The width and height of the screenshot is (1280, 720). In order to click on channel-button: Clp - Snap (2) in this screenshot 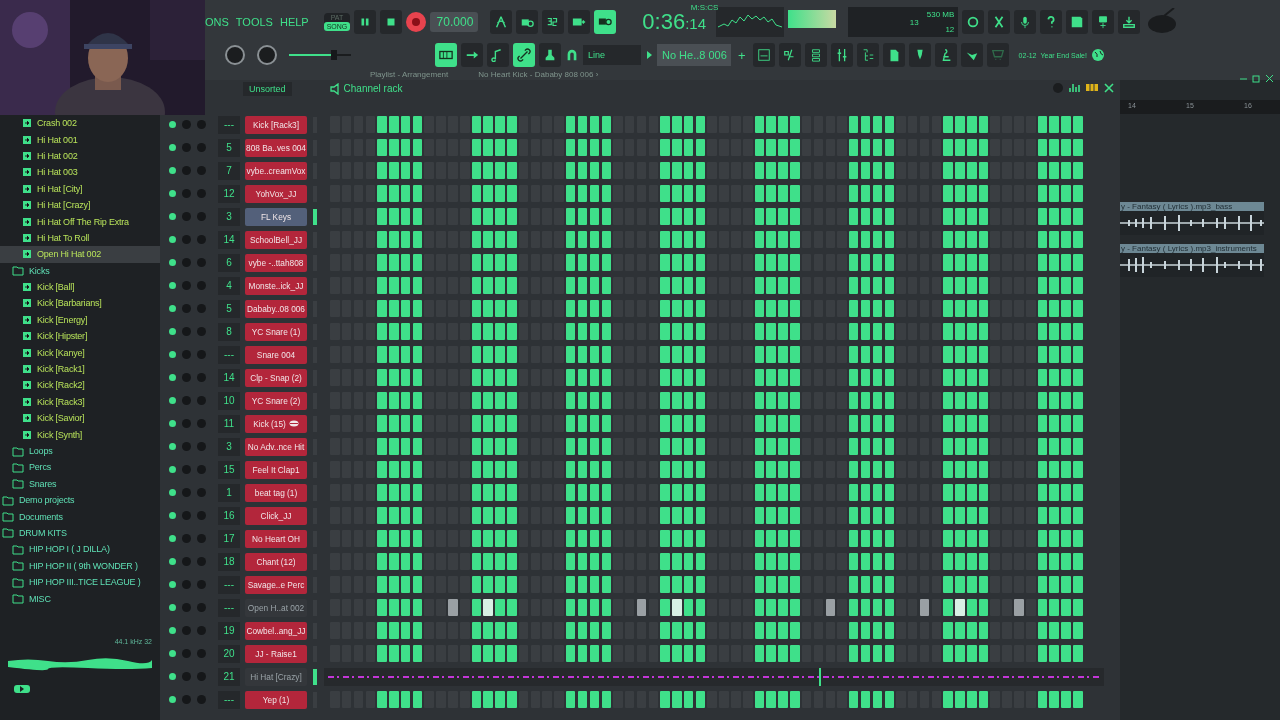, I will do `click(276, 377)`.